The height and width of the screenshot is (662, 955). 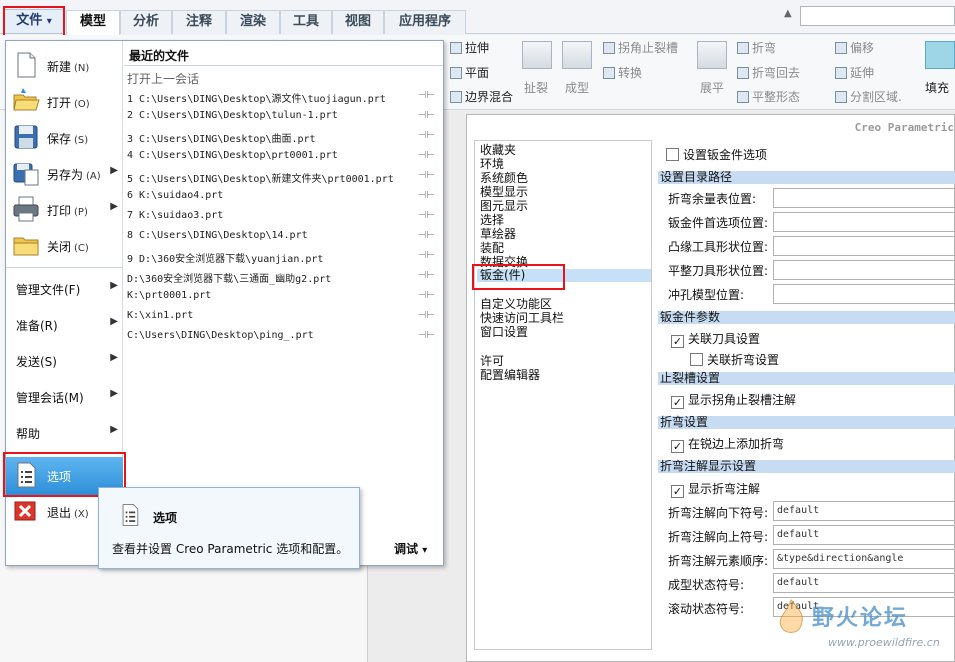 What do you see at coordinates (498, 150) in the screenshot?
I see `category-favorites: 收藏夹` at bounding box center [498, 150].